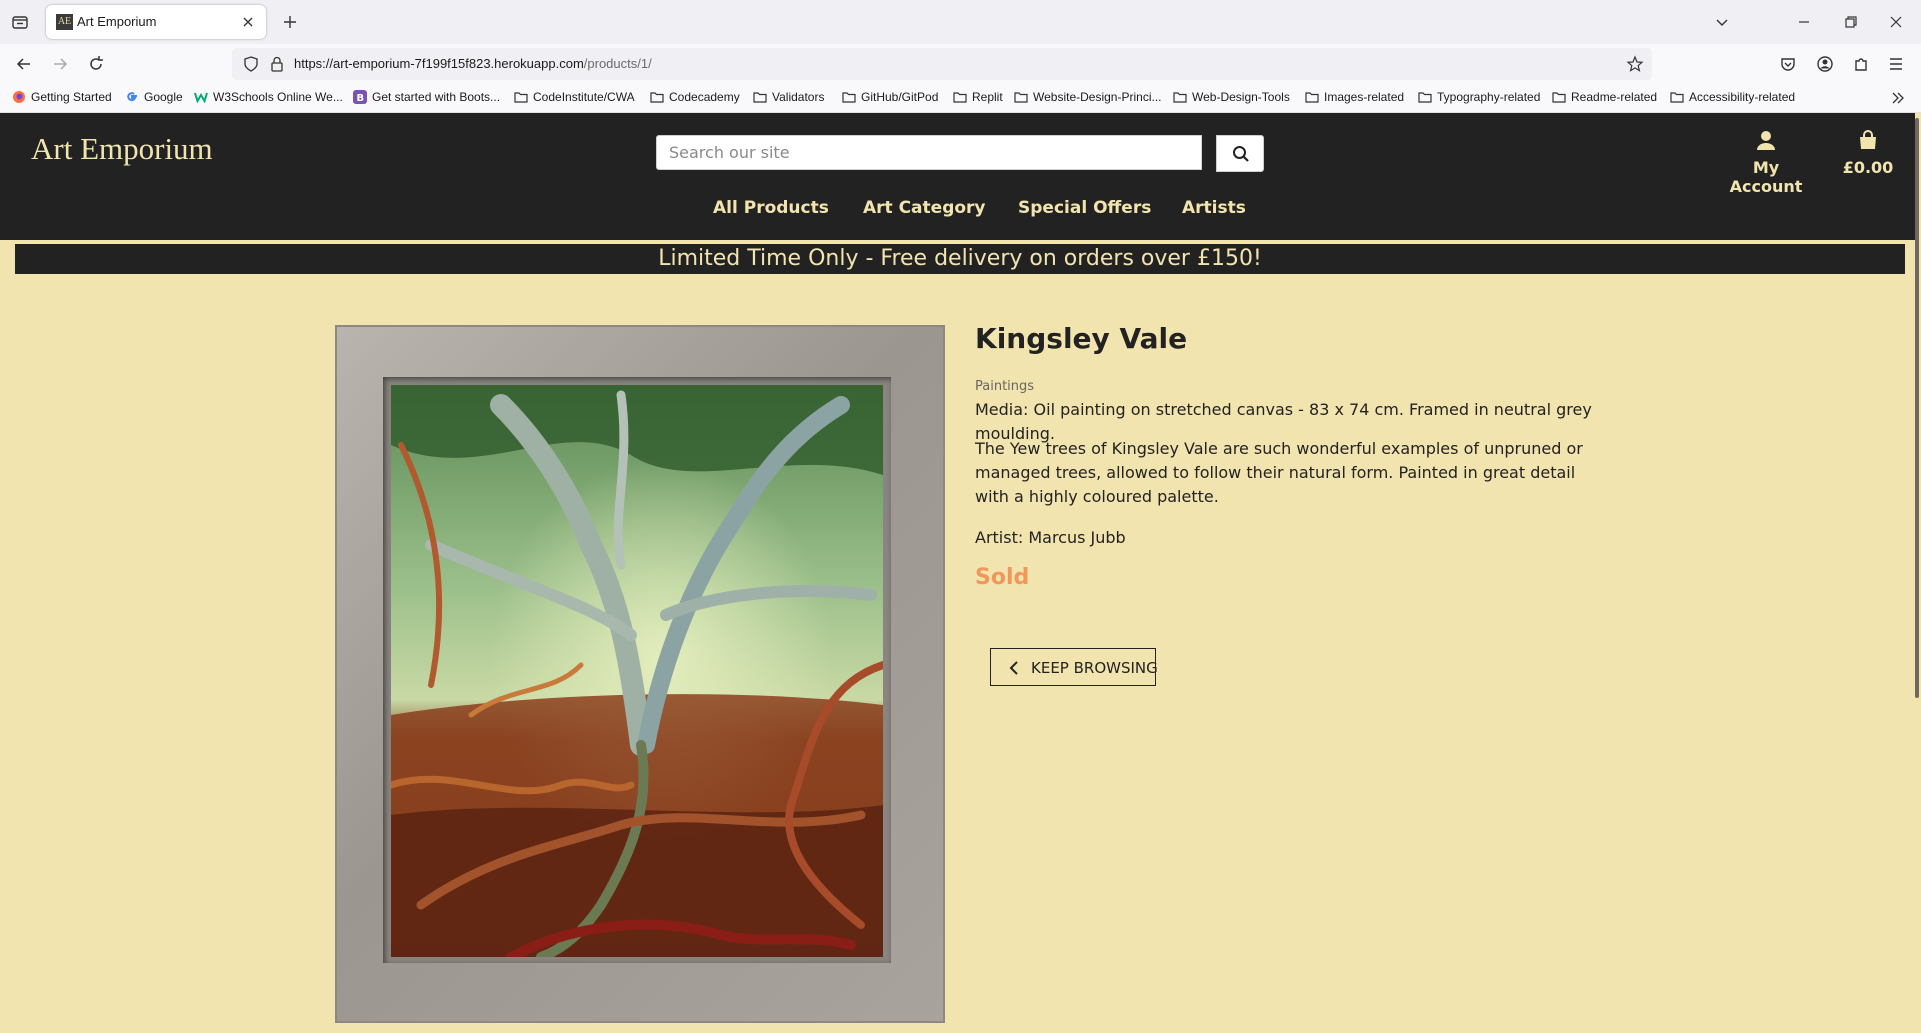 This screenshot has width=1921, height=1033. What do you see at coordinates (1868, 153) in the screenshot?
I see `shopping-bag-link: £0.00` at bounding box center [1868, 153].